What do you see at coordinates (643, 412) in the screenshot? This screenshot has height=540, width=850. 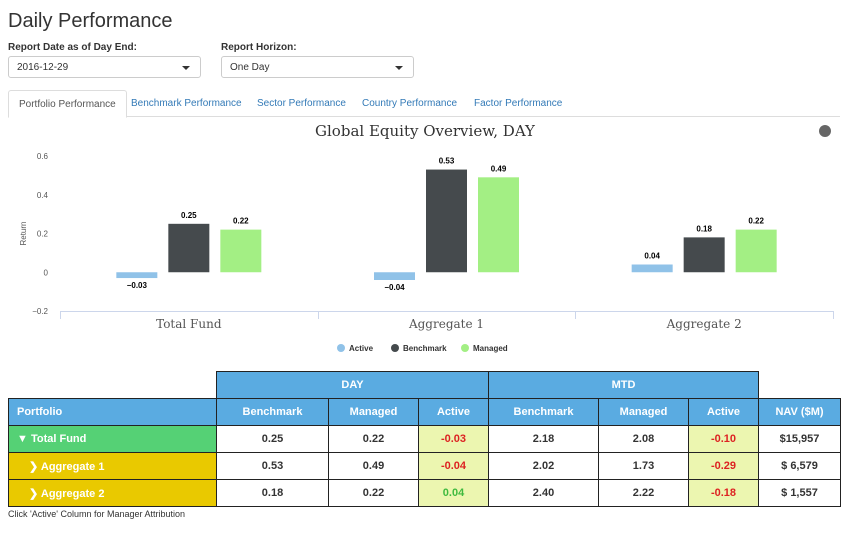 I see `col-header-mtd-managed: Managed` at bounding box center [643, 412].